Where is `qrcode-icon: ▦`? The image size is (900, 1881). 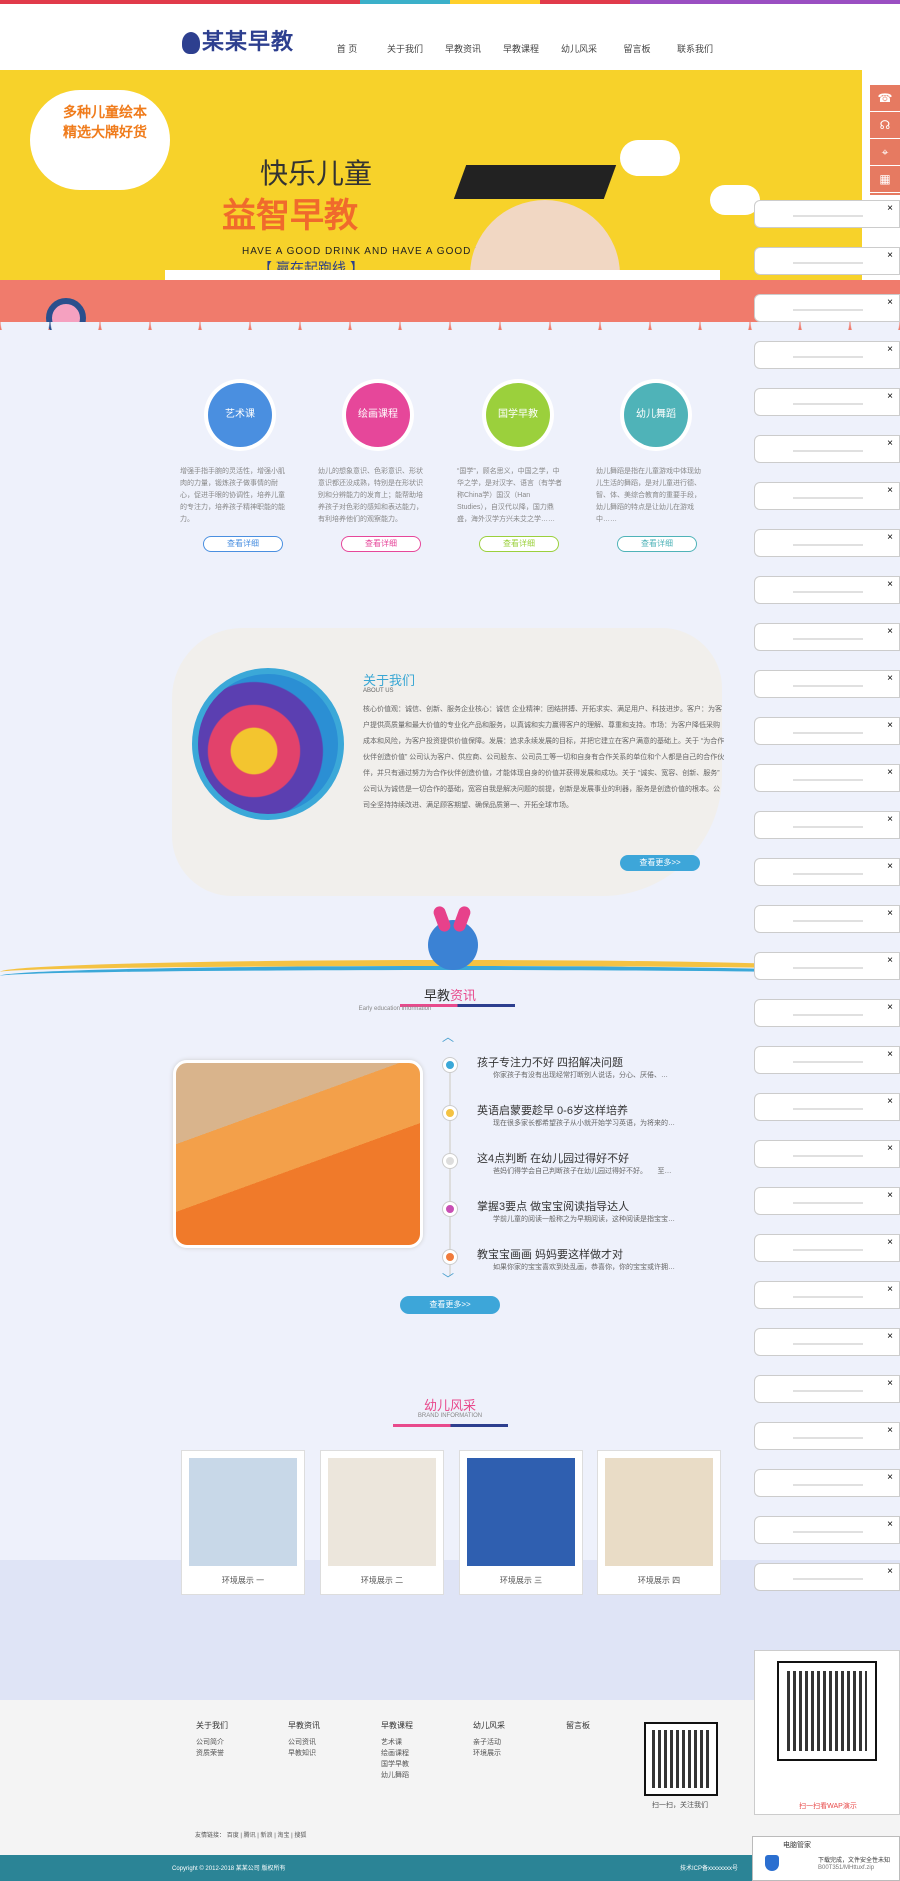
qrcode-icon: ▦ is located at coordinates (885, 179).